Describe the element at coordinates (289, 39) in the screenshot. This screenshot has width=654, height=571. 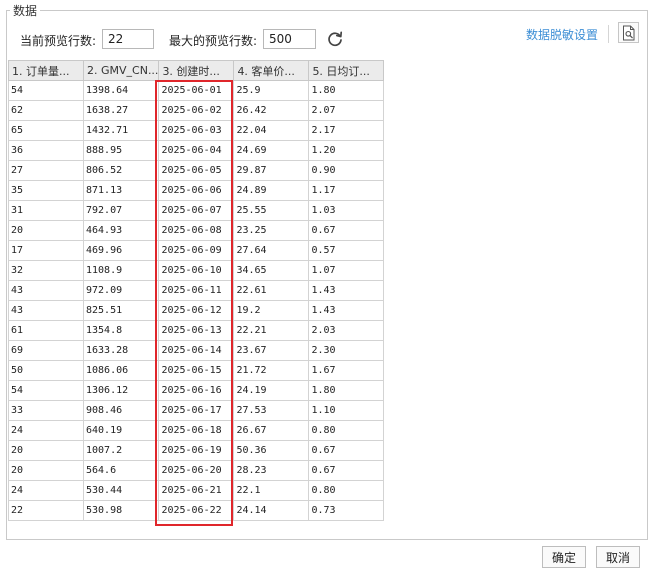
I see `max-rows-input` at that location.